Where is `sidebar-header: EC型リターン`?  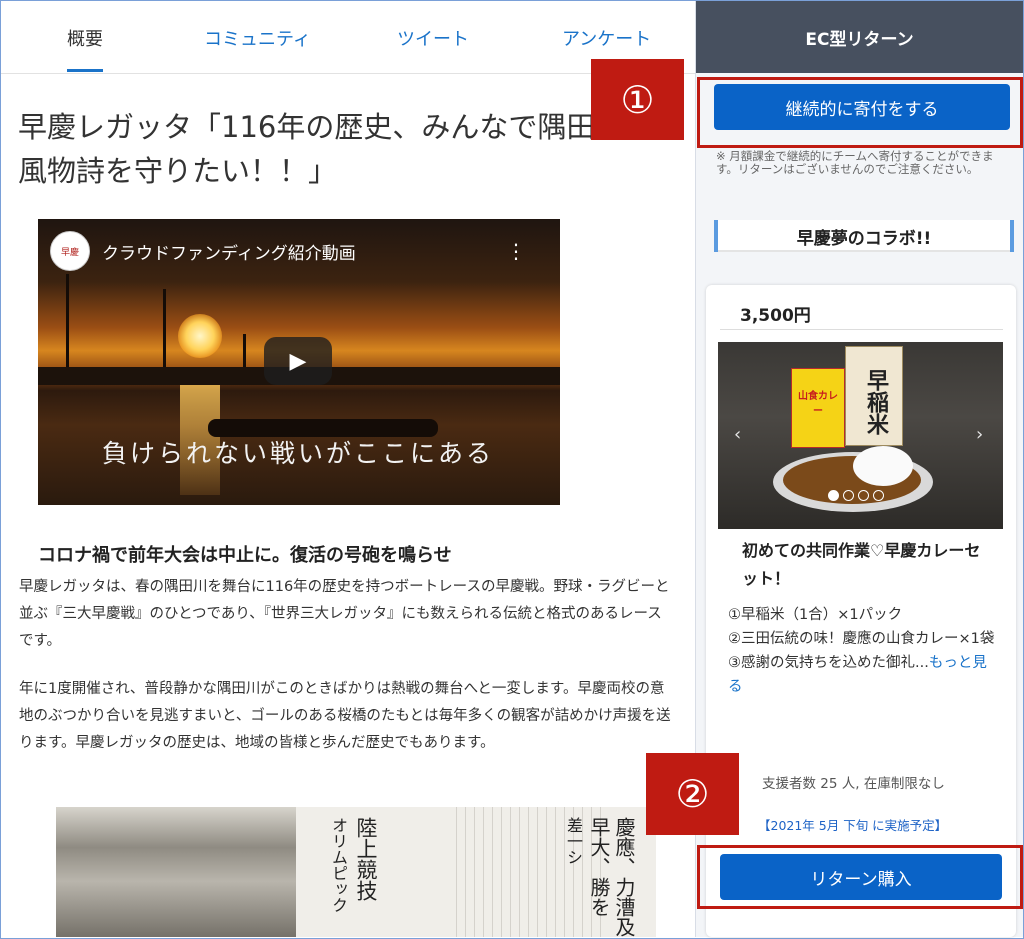 sidebar-header: EC型リターン is located at coordinates (859, 37).